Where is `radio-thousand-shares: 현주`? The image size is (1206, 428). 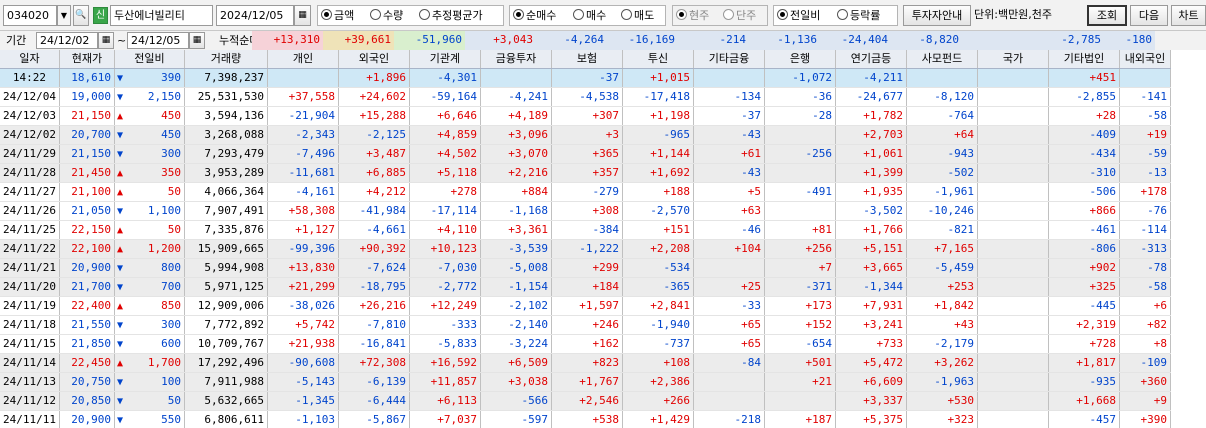
radio-thousand-shares: 현주 is located at coordinates (692, 15).